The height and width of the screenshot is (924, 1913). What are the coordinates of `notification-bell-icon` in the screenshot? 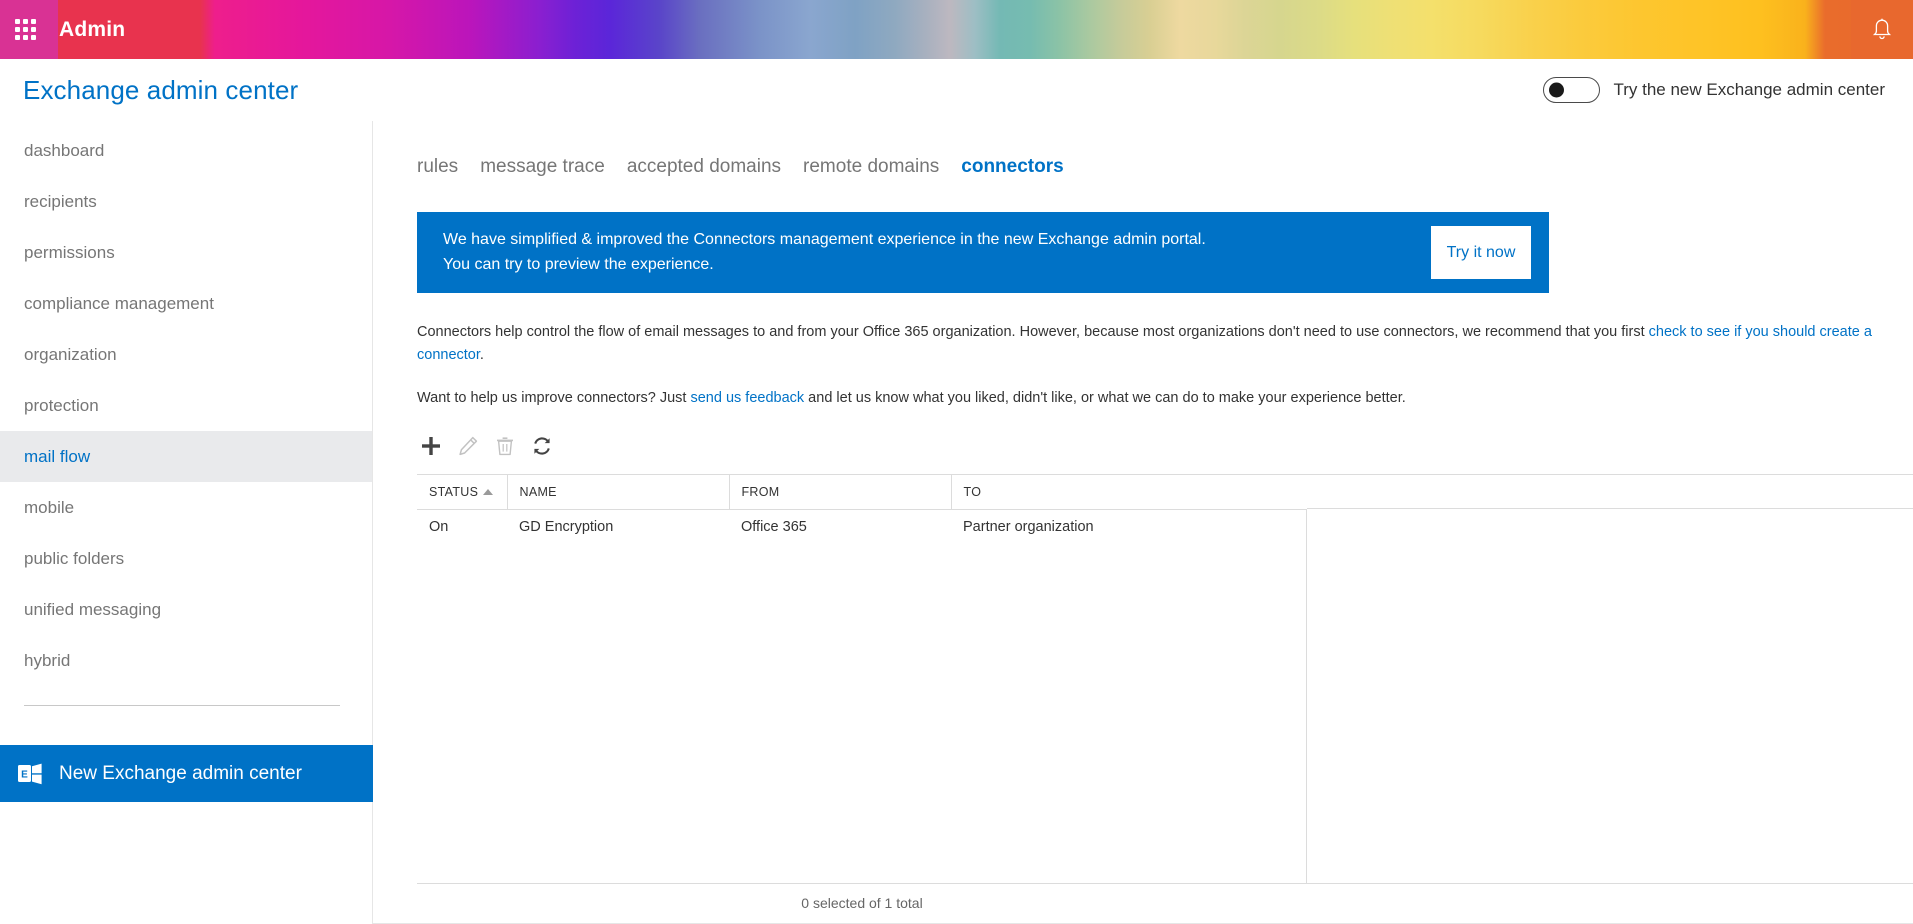 It's located at (1882, 28).